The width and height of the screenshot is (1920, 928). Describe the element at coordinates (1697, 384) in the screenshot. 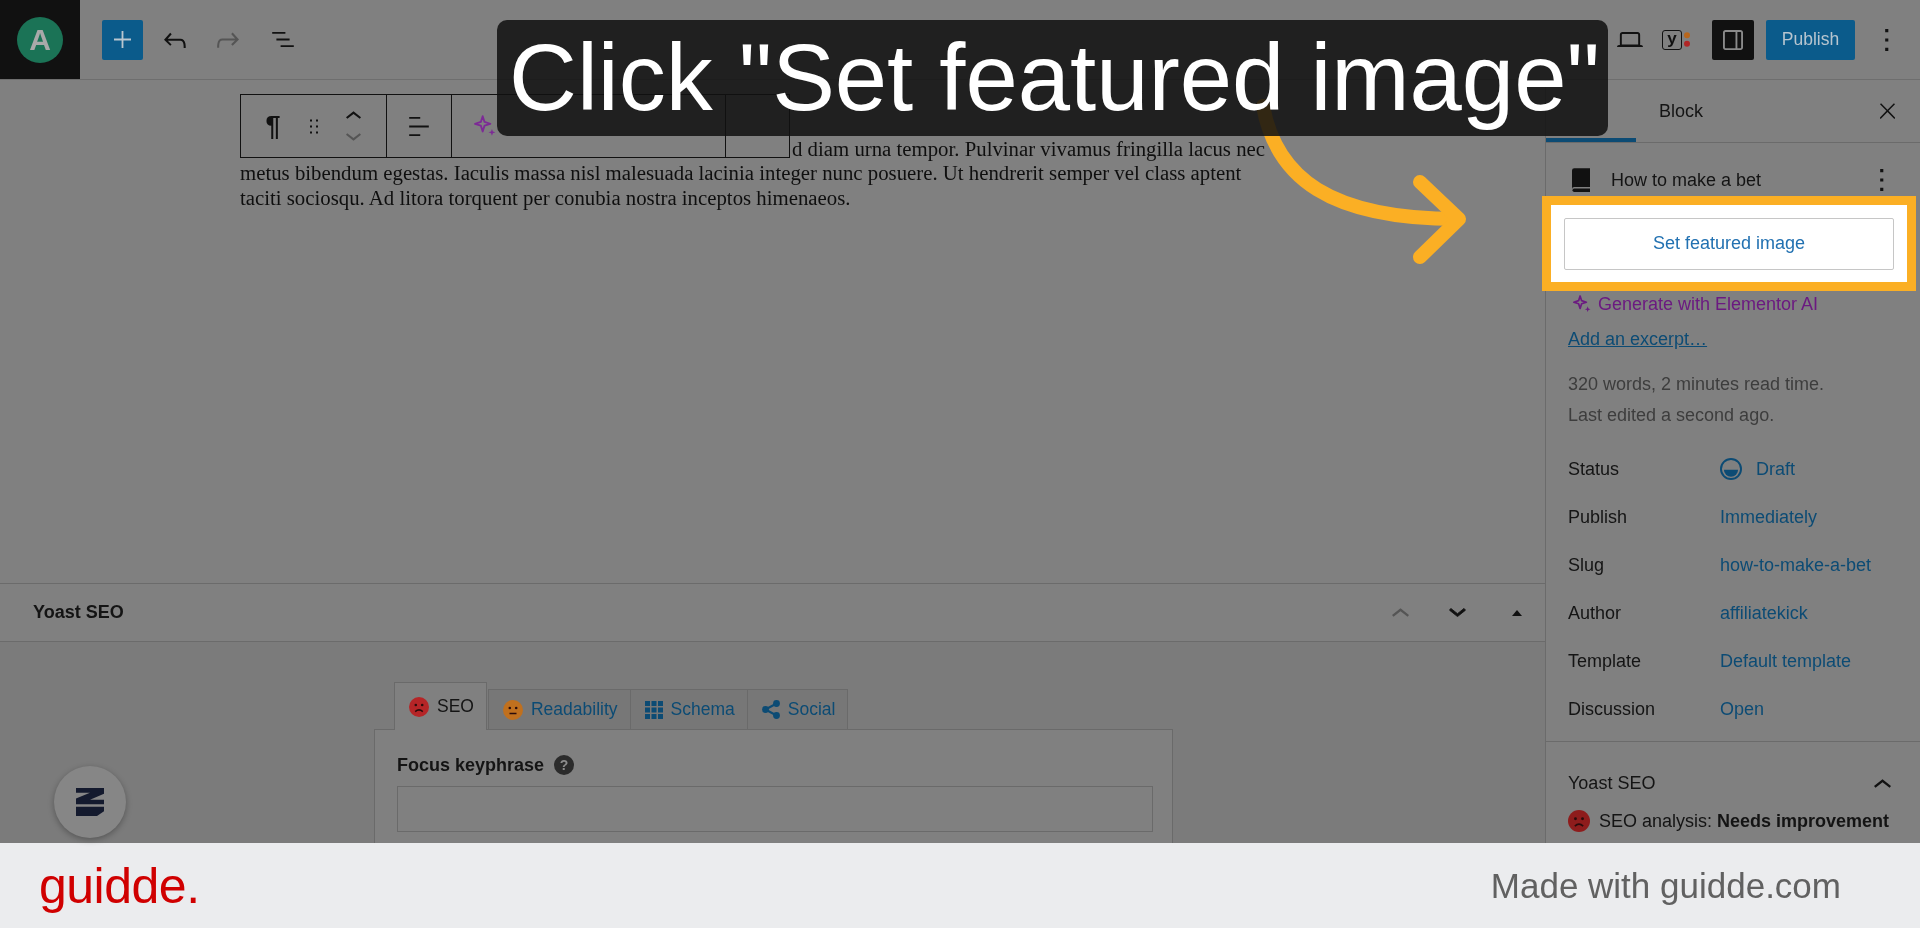

I see `post-stats-text: 320 words, 2 minutes read time.` at that location.